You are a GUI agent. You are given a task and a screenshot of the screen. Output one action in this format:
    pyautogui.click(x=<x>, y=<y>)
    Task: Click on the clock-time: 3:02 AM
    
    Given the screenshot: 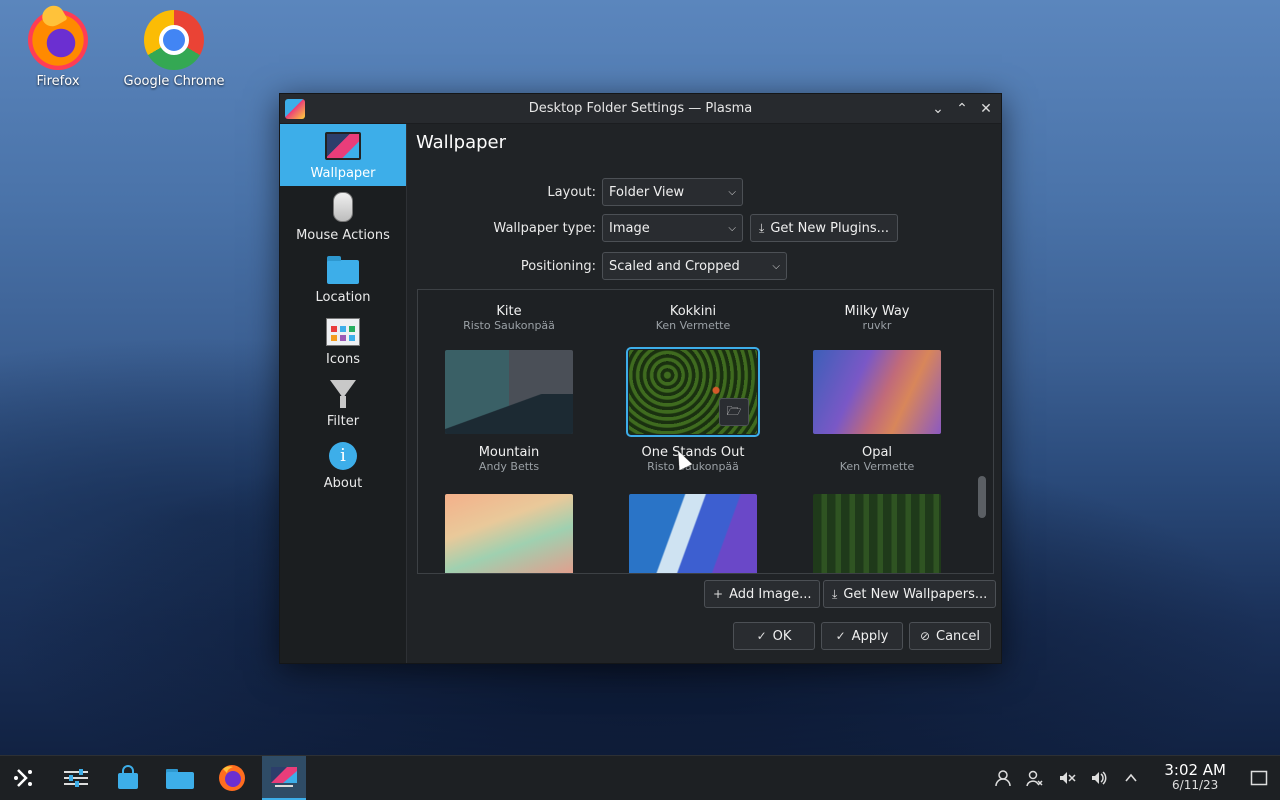 What is the action you would take?
    pyautogui.click(x=1195, y=770)
    